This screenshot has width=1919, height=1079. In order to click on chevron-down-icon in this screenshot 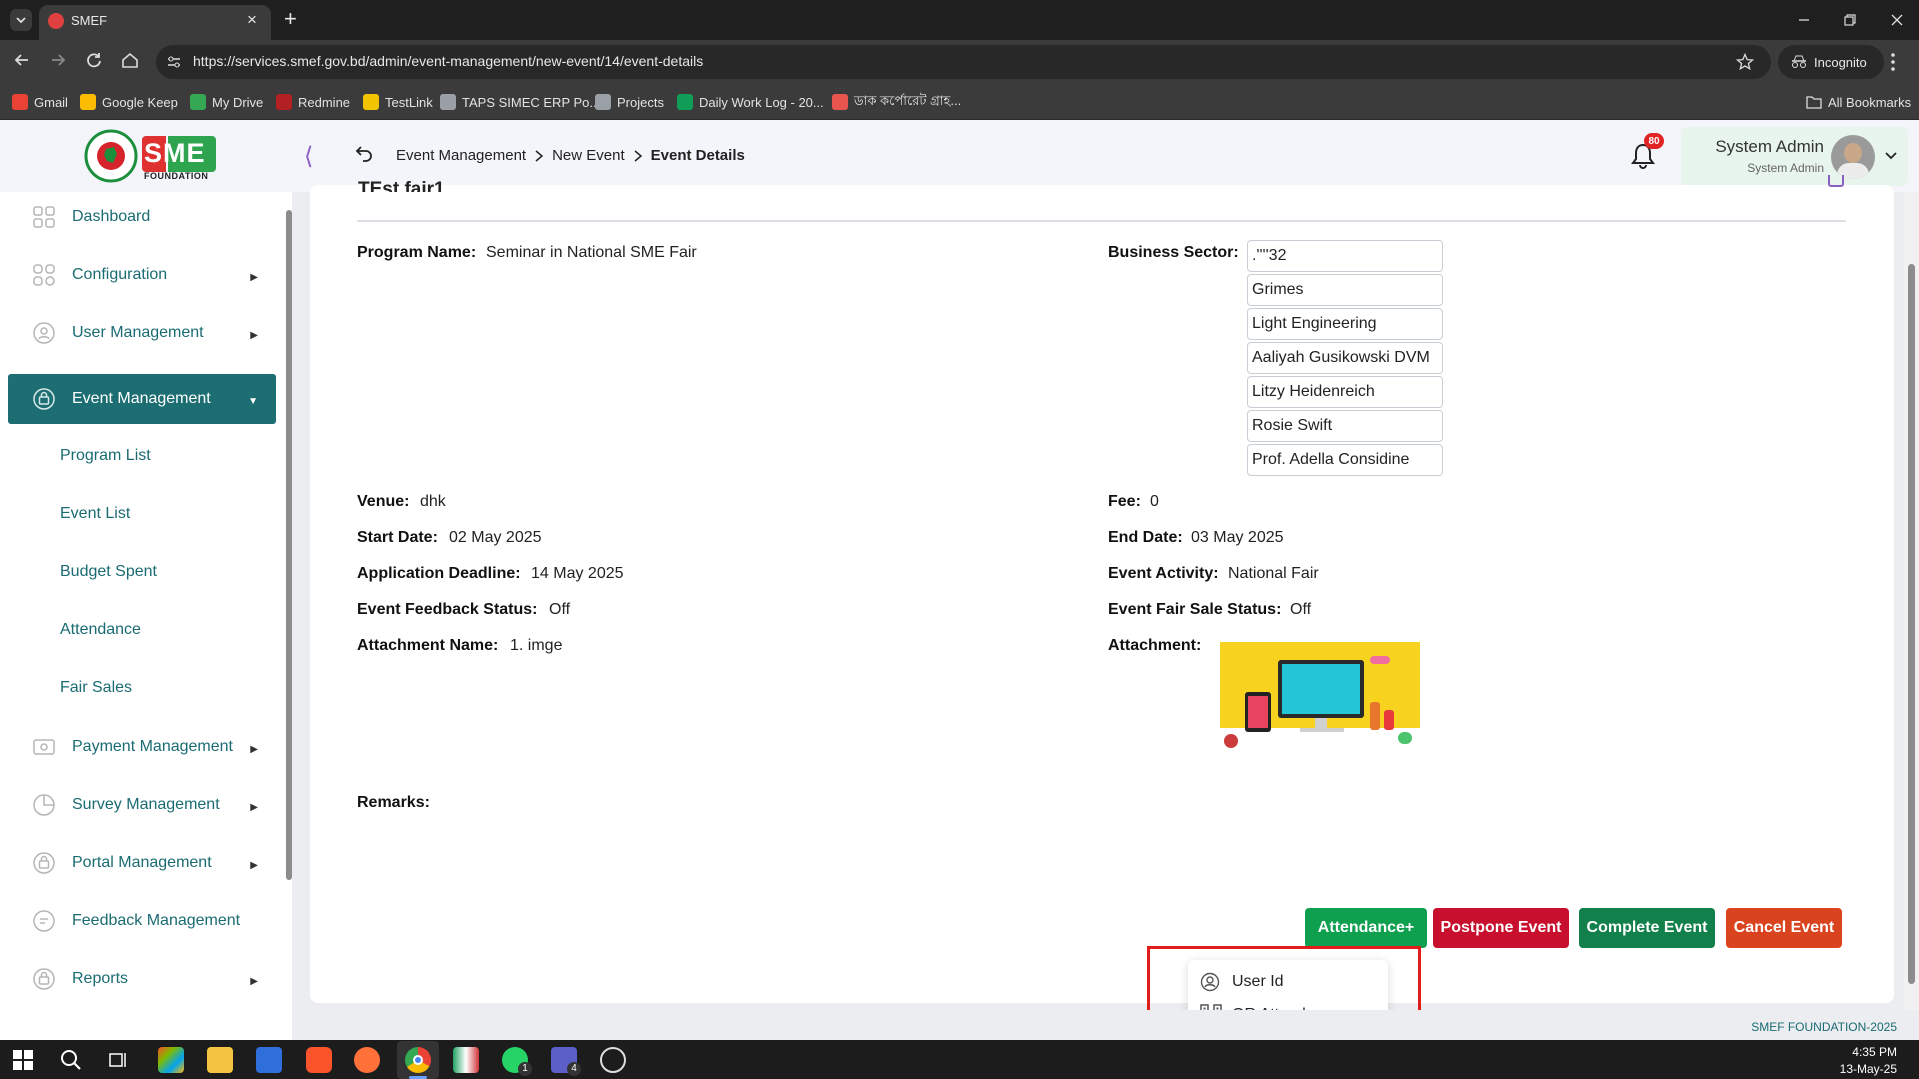, I will do `click(21, 20)`.